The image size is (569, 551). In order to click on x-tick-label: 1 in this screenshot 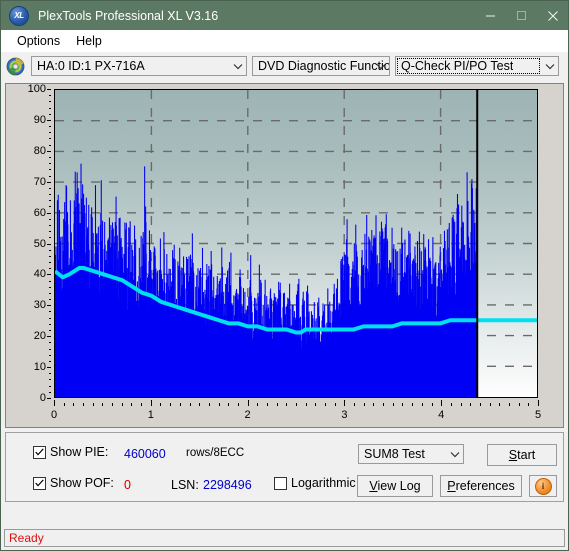, I will do `click(150, 415)`.